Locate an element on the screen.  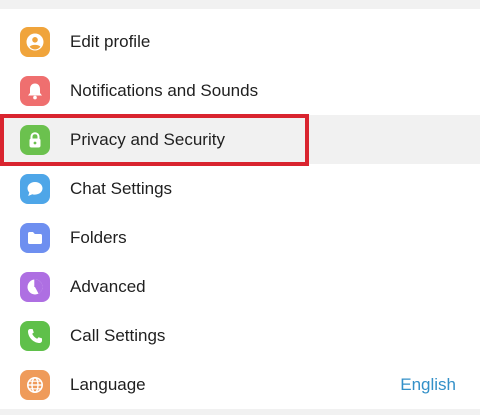
menu-item-label: Privacy and Security is located at coordinates (147, 139).